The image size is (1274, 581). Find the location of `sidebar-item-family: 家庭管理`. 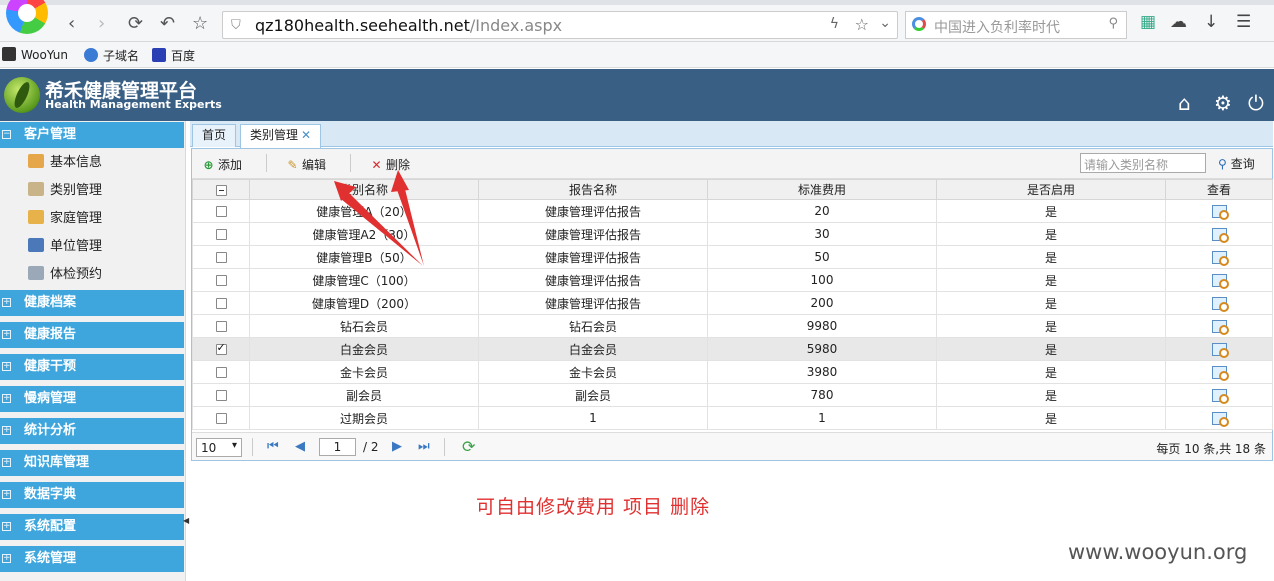

sidebar-item-family: 家庭管理 is located at coordinates (65, 219).